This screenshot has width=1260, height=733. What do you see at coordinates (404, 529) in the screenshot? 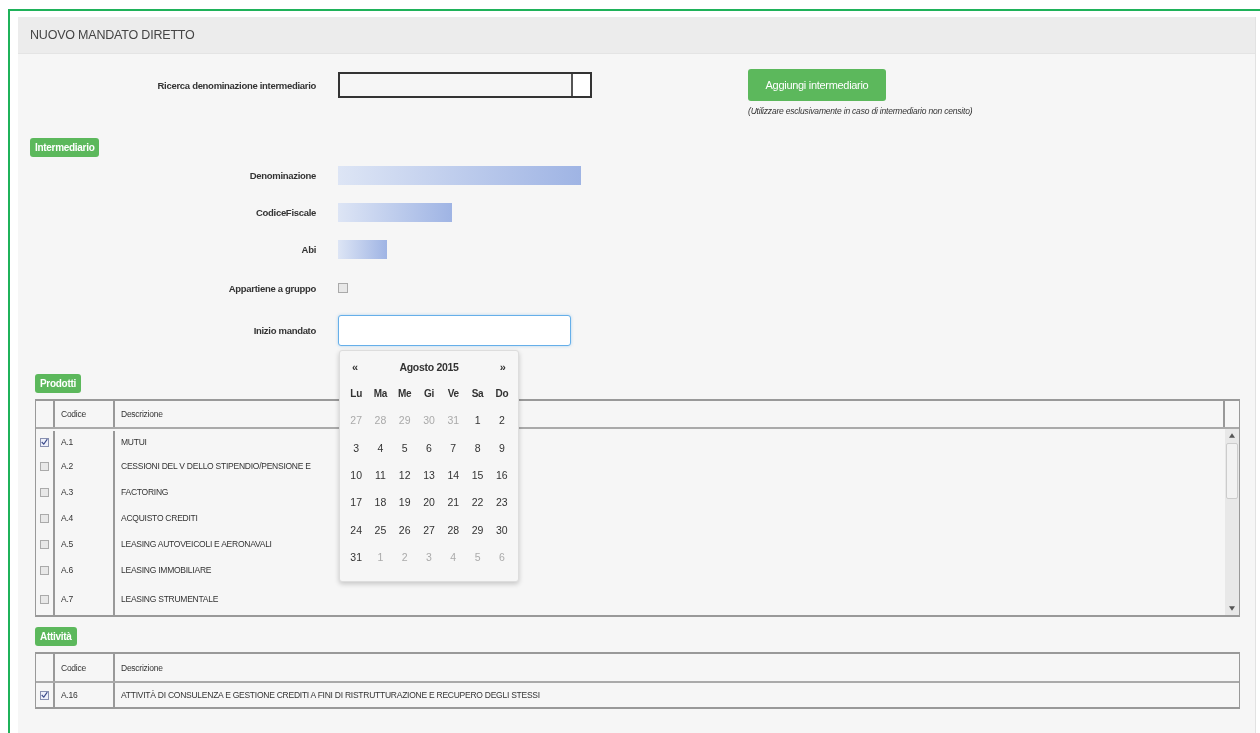
I see `calendar-day: 26` at bounding box center [404, 529].